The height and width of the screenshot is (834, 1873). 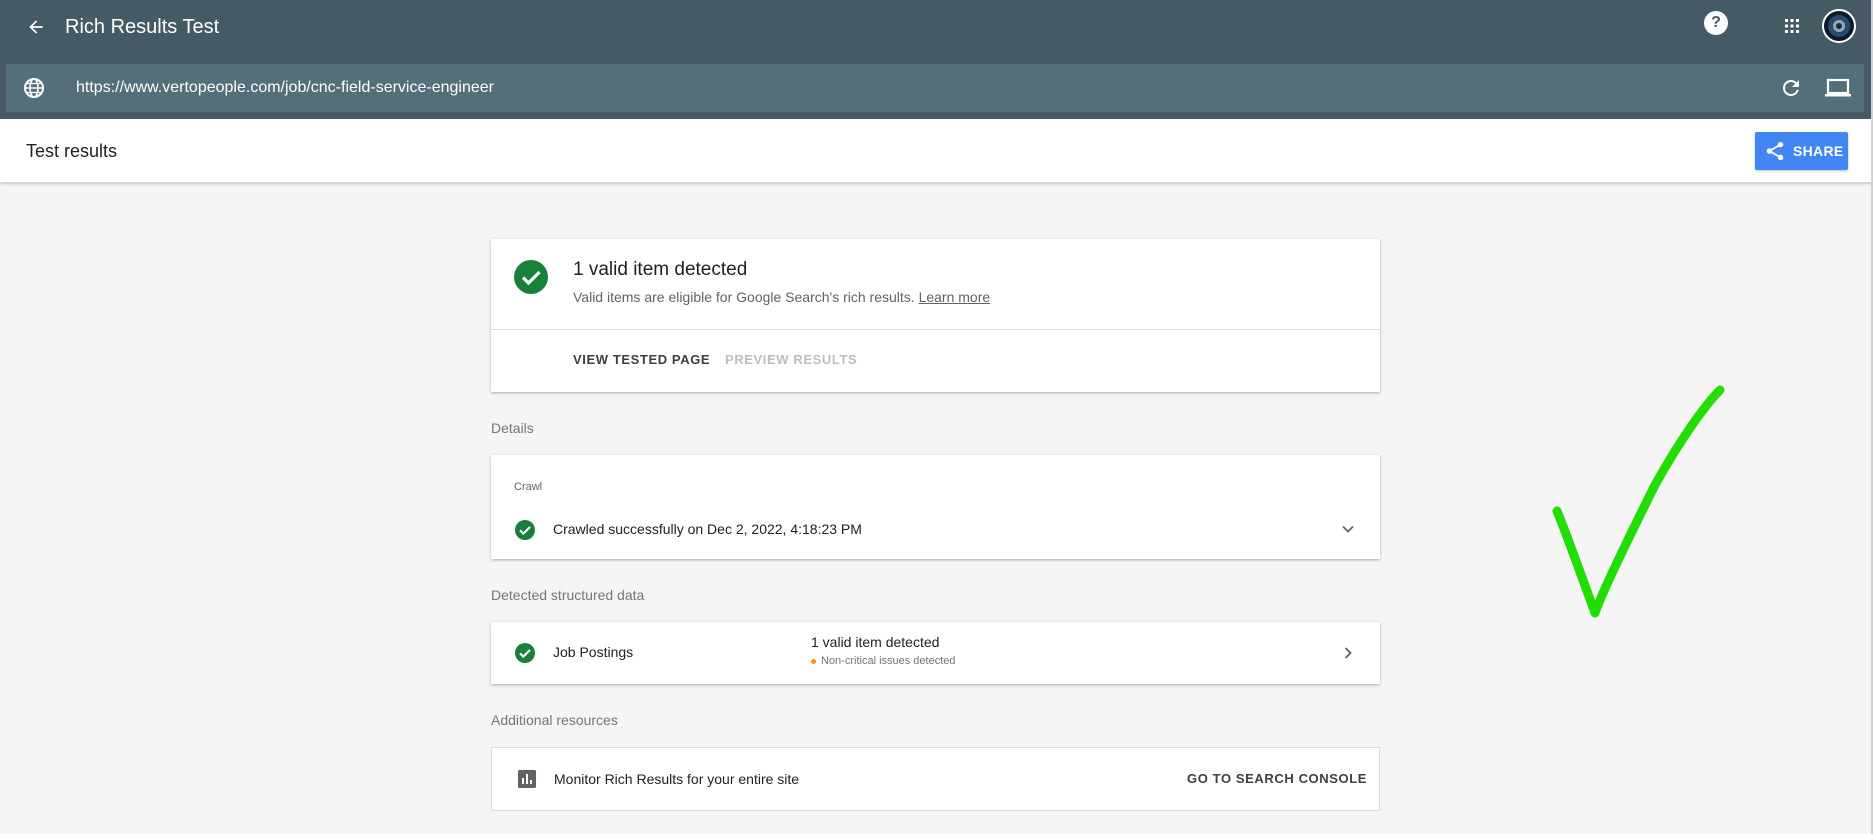 I want to click on page-title: Test results, so click(x=72, y=151).